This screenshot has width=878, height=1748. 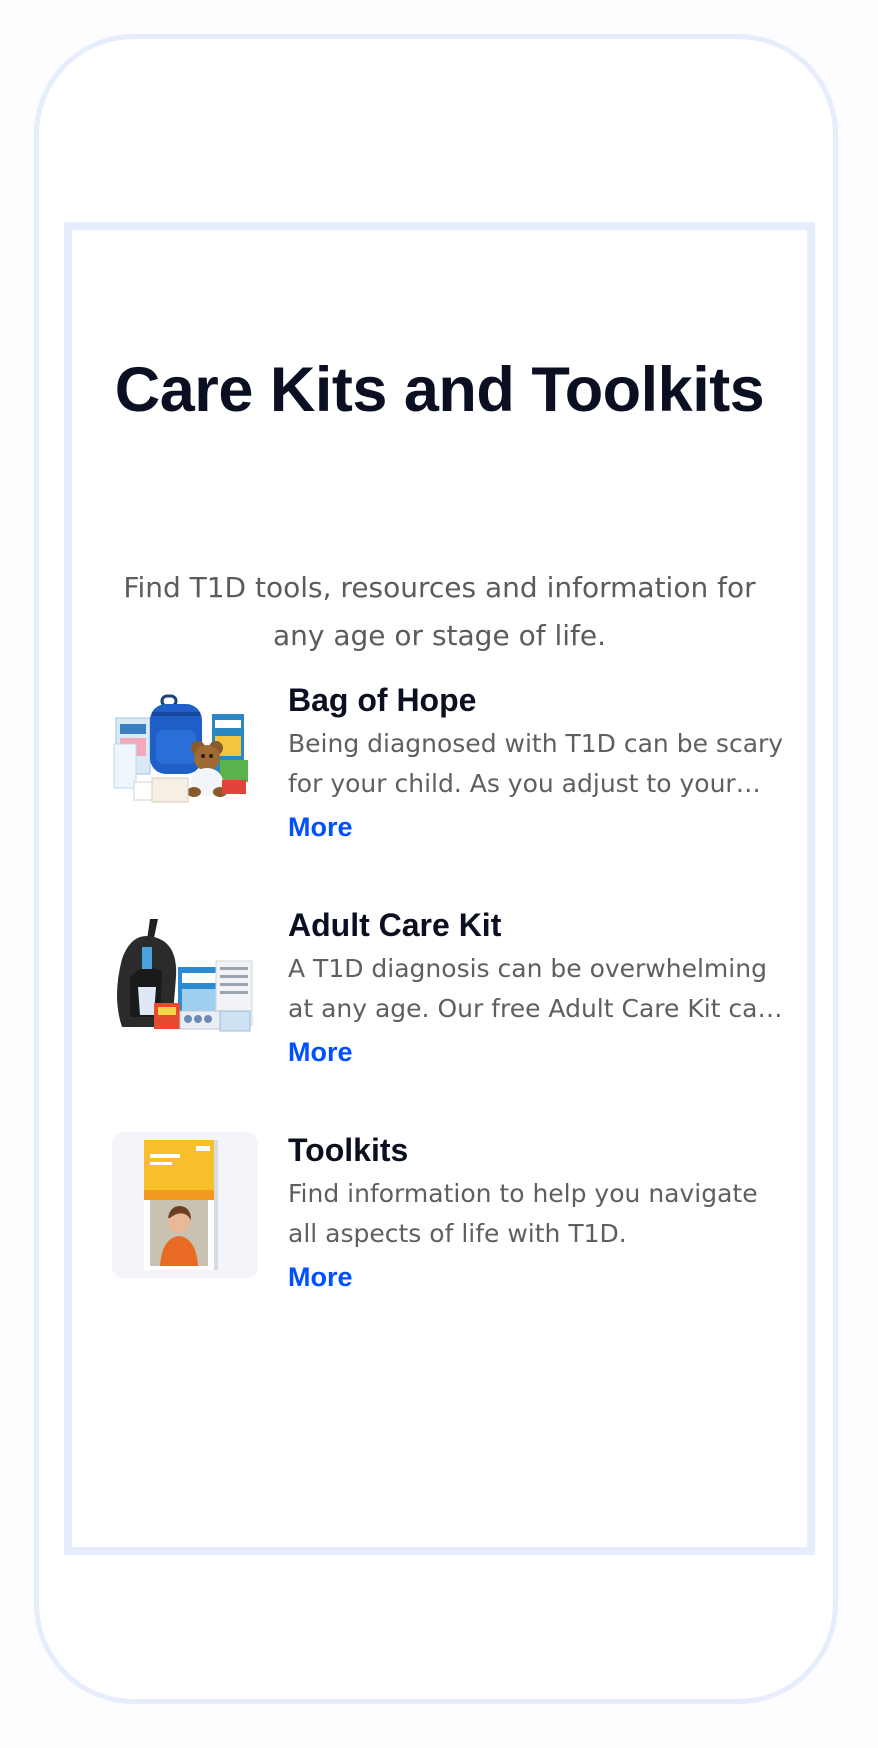 I want to click on toolkit-booklet-image, so click(x=185, y=1205).